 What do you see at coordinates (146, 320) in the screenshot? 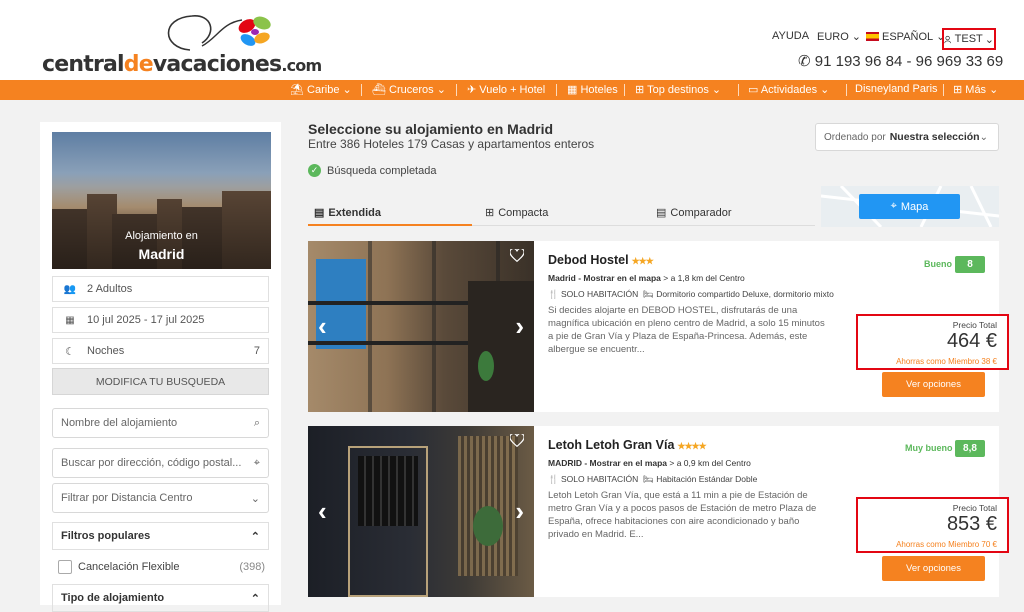
I see `dates-value: 10 jul 2025 - 17 jul 2025` at bounding box center [146, 320].